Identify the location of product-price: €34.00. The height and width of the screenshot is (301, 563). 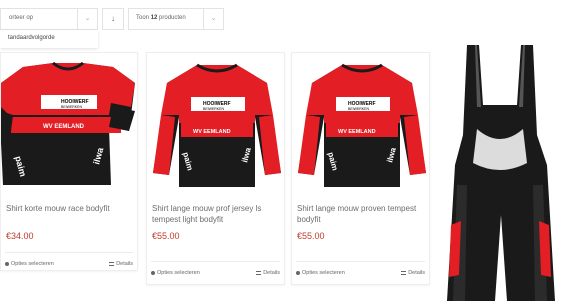
(20, 236).